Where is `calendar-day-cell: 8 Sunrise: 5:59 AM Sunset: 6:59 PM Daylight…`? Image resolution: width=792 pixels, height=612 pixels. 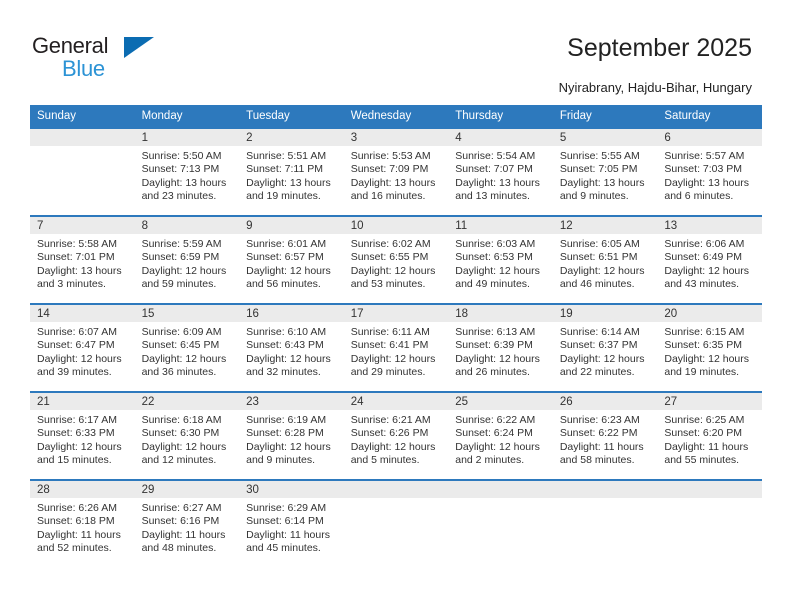
calendar-day-cell: 8 Sunrise: 5:59 AM Sunset: 6:59 PM Daylight… is located at coordinates (187, 259).